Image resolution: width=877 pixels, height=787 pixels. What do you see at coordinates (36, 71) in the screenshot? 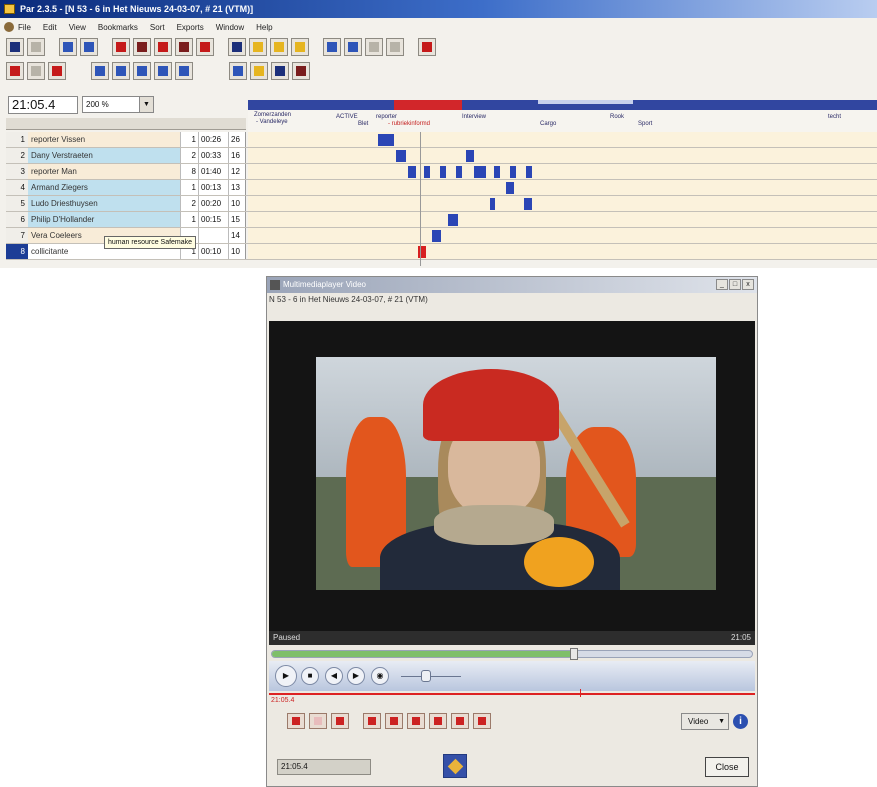
I see `nav-prev-button` at bounding box center [36, 71].